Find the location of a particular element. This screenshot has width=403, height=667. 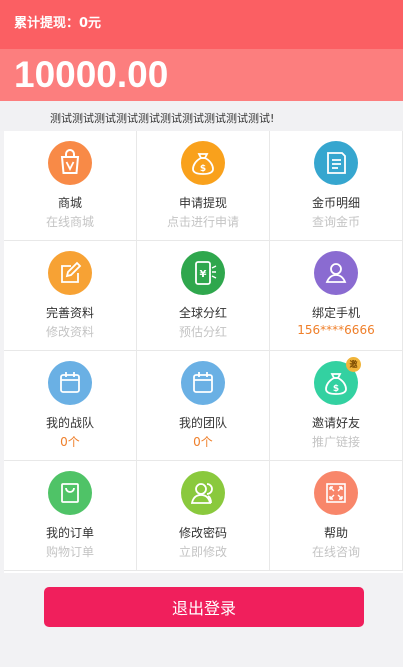

menu-item-label: 我的团队 is located at coordinates (202, 423).